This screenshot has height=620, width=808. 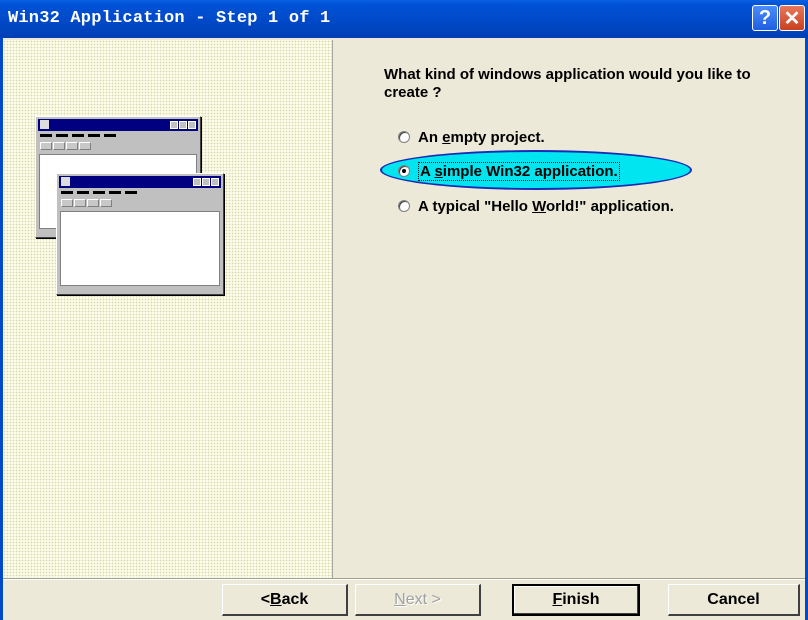 What do you see at coordinates (546, 206) in the screenshot?
I see `option-hello-world-label: A typical "Hello World!" application.` at bounding box center [546, 206].